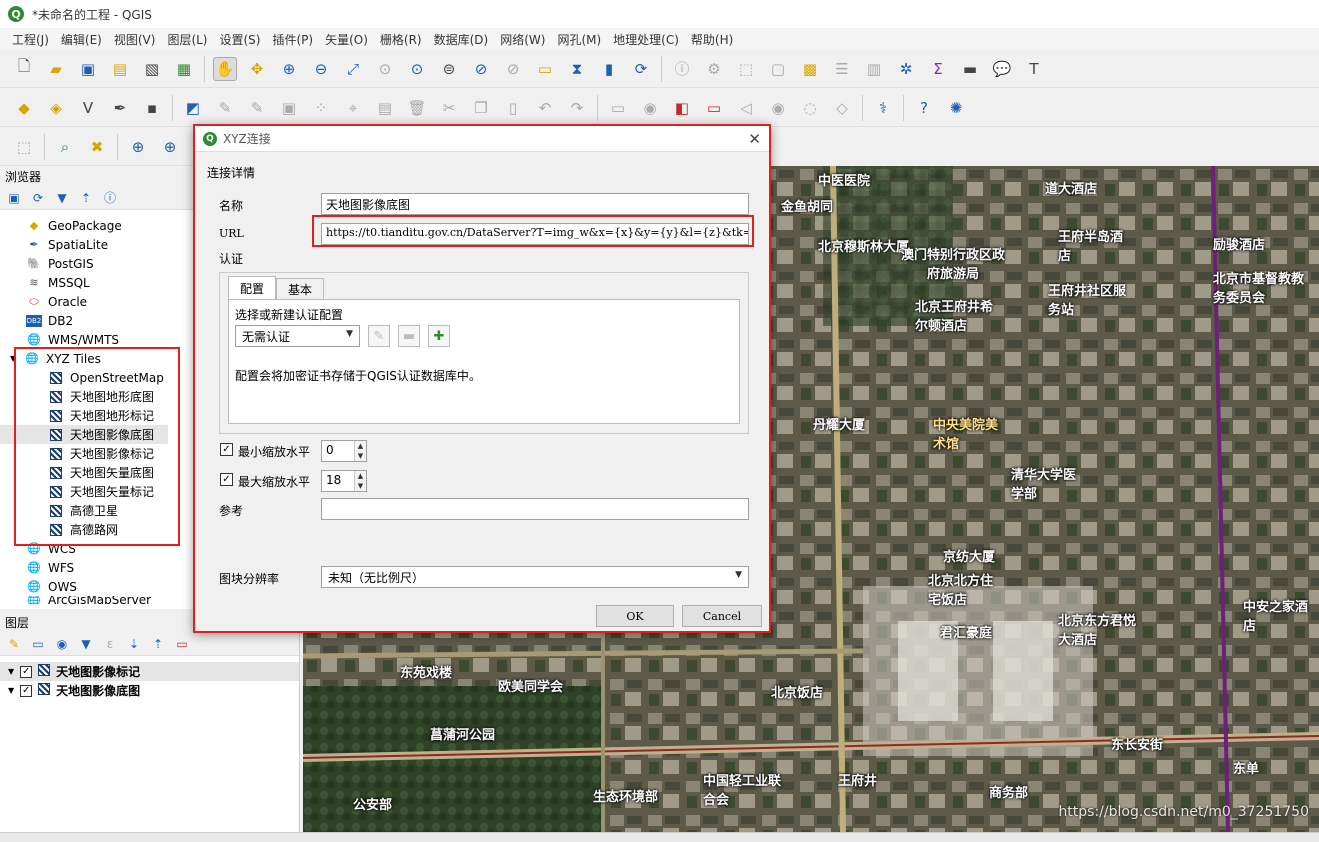 The image size is (1319, 842). What do you see at coordinates (385, 69) in the screenshot?
I see `zoom-to-selection-icon: ⊙` at bounding box center [385, 69].